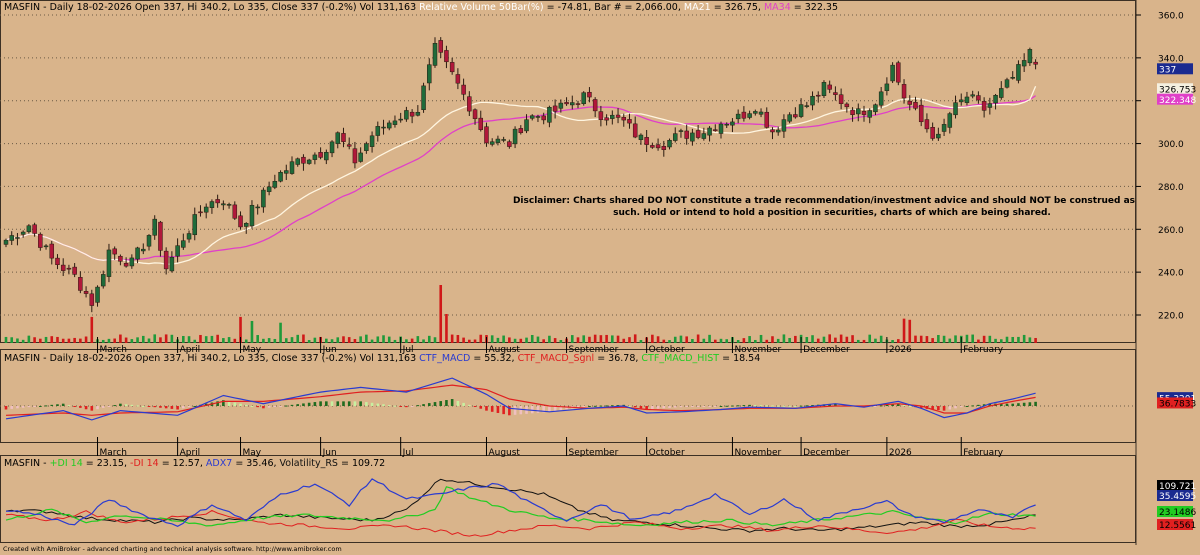 This screenshot has width=1200, height=555. I want to click on price-y-tick-label: 220.0, so click(1171, 317).